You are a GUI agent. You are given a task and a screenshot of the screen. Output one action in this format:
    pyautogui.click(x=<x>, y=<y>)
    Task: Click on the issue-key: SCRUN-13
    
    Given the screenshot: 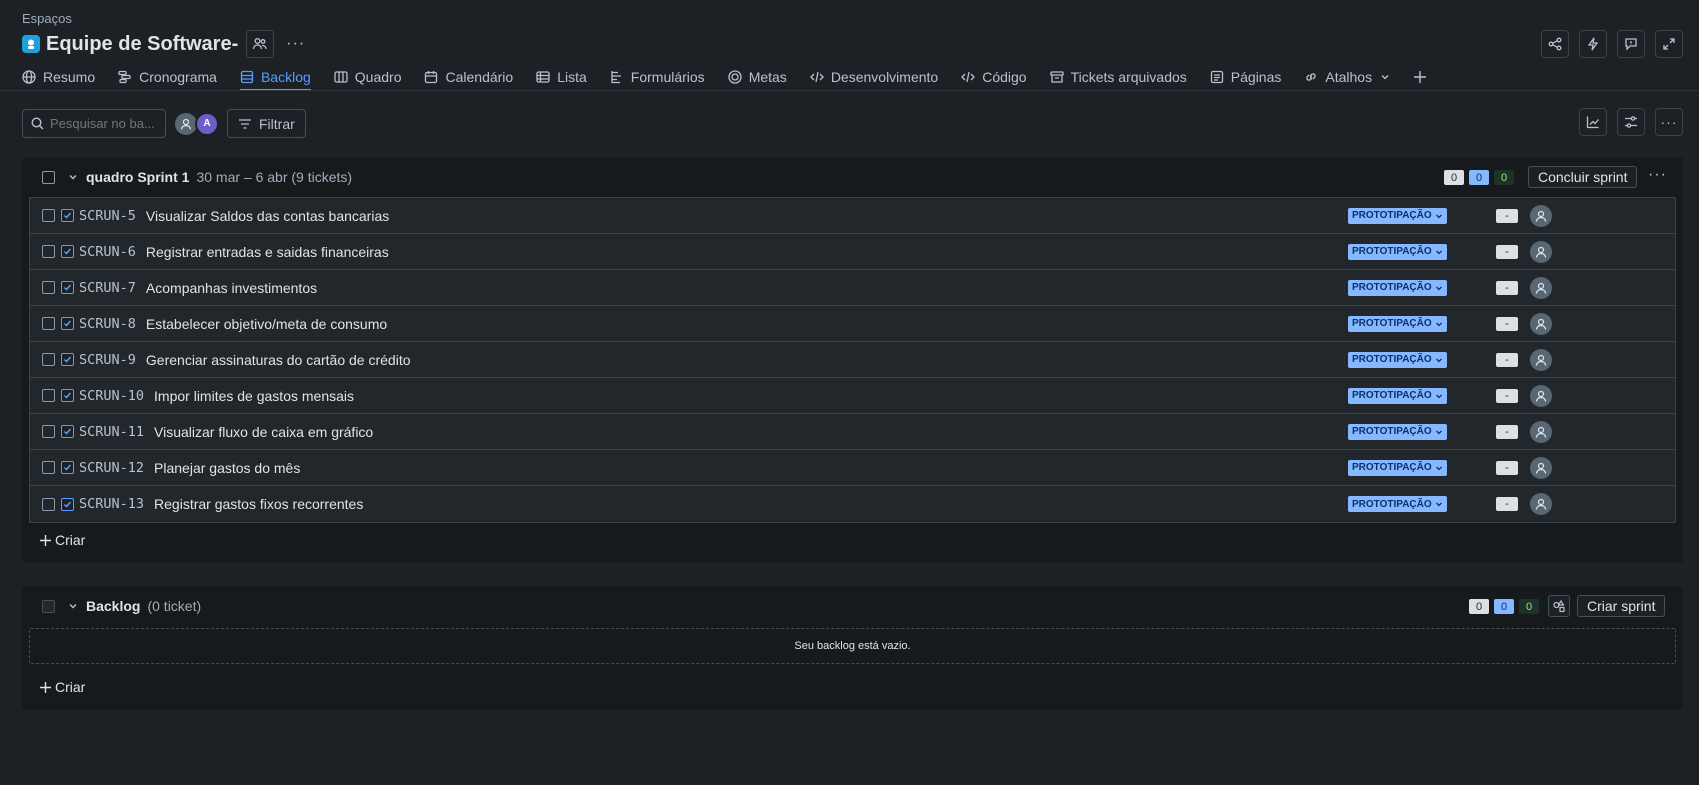 What is the action you would take?
    pyautogui.click(x=111, y=504)
    